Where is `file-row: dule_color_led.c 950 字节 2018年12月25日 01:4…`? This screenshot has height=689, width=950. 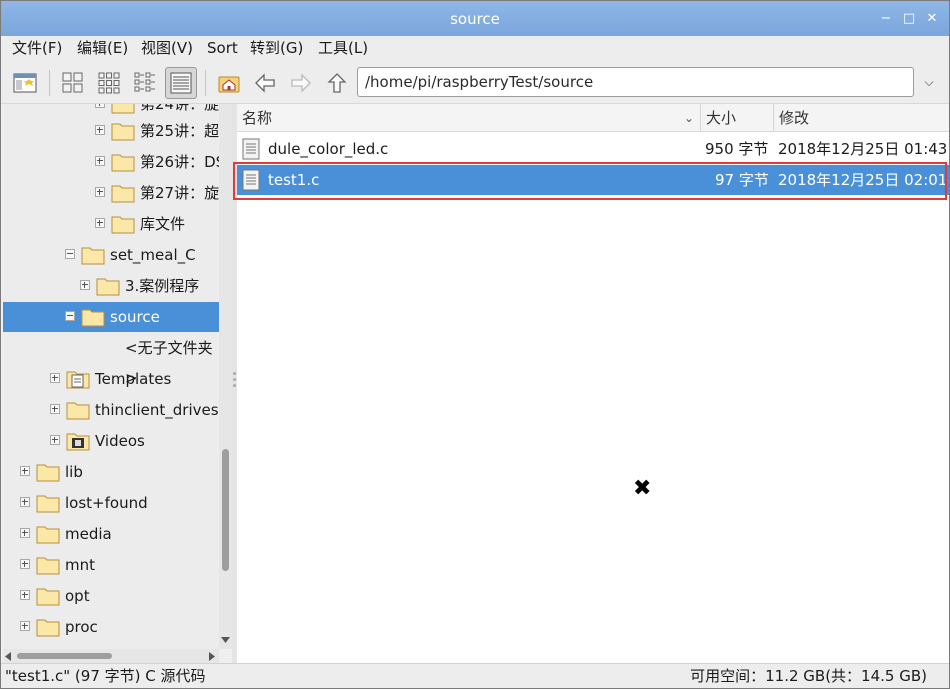
file-row: dule_color_led.c 950 字节 2018年12月25日 01:4… is located at coordinates (593, 149).